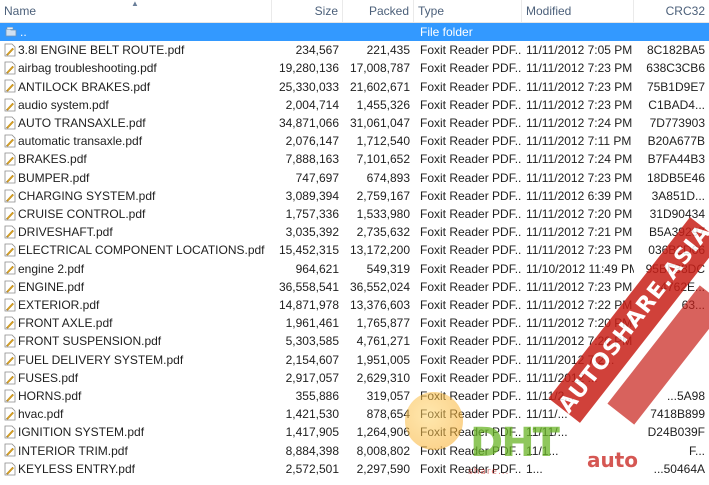 The image size is (709, 485). Describe the element at coordinates (579, 195) in the screenshot. I see `file-modified: 11/11/2012 6:39 PM` at that location.